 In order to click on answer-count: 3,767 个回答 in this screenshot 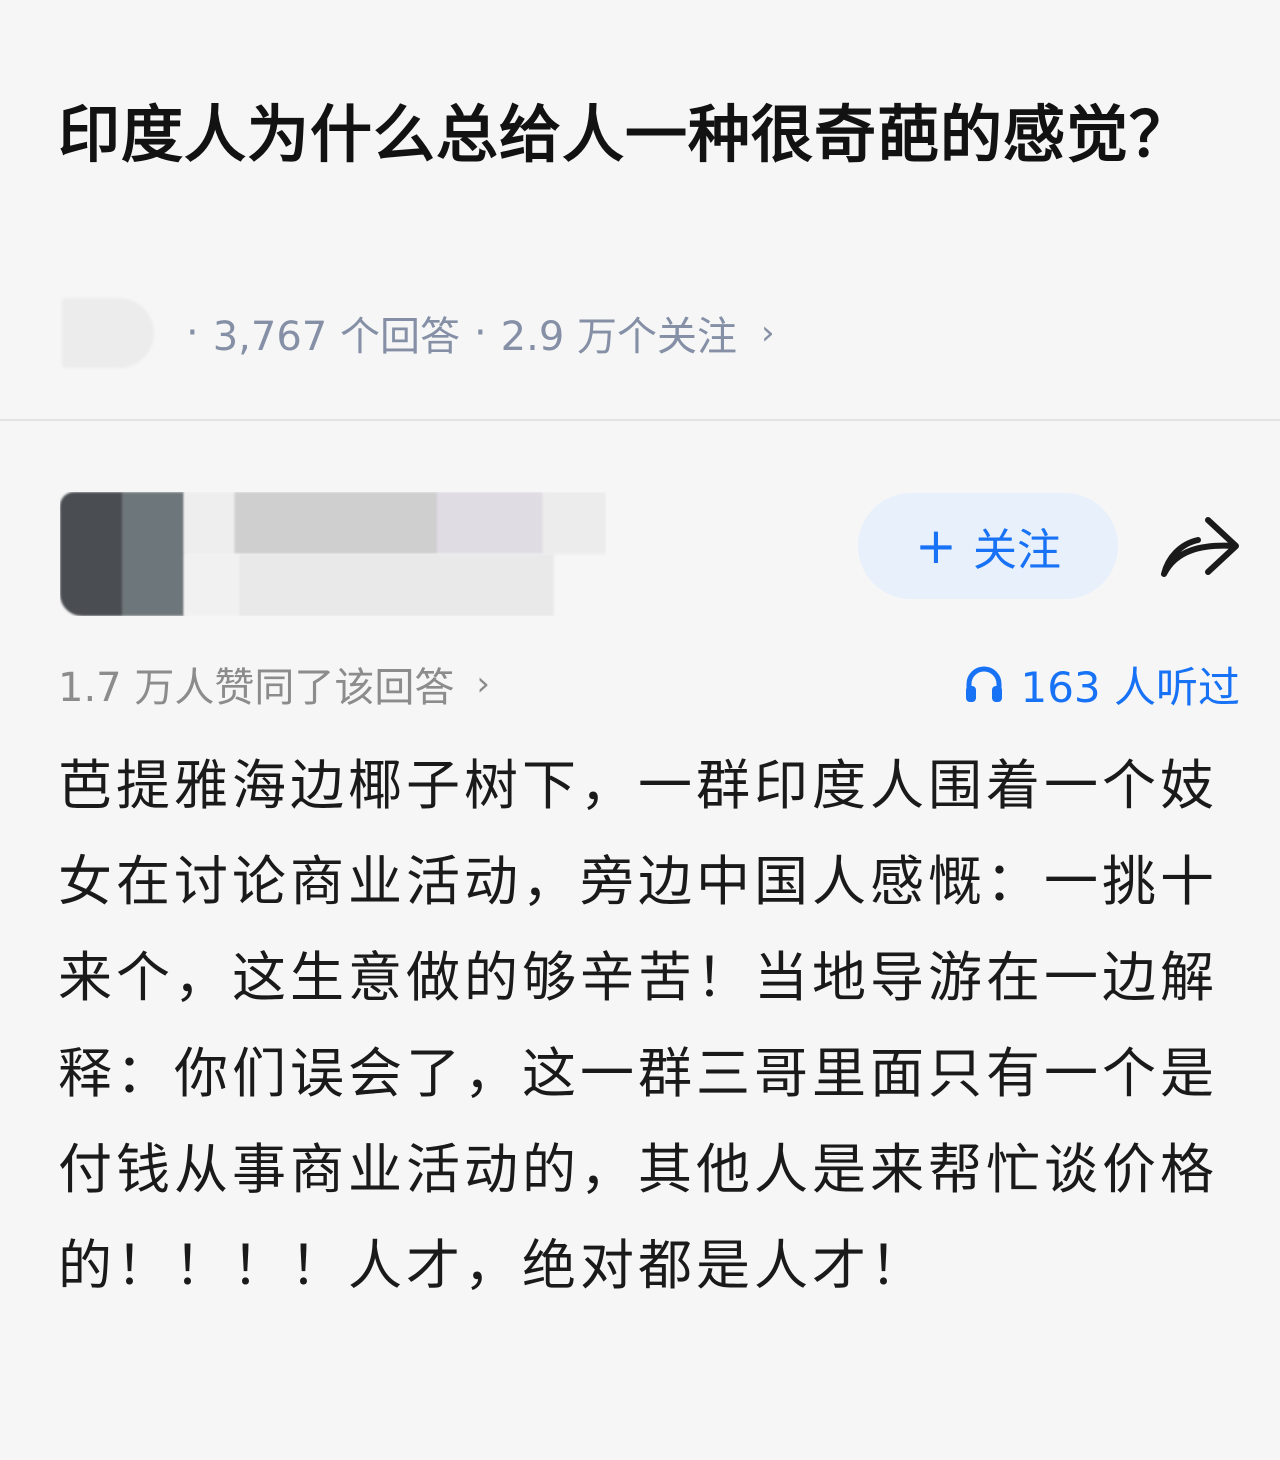, I will do `click(336, 337)`.